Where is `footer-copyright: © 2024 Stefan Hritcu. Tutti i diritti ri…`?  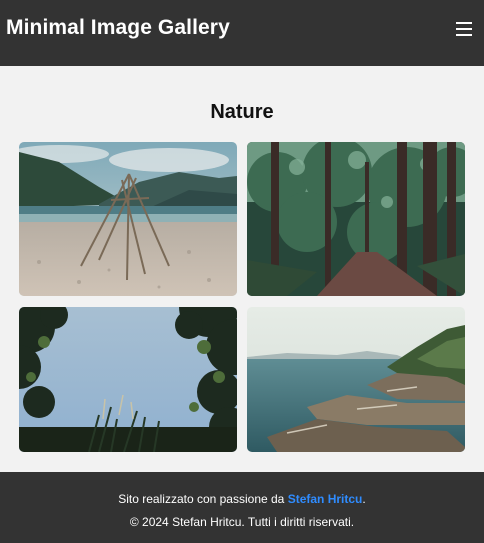
footer-copyright: © 2024 Stefan Hritcu. Tutti i diritti ri… is located at coordinates (242, 522).